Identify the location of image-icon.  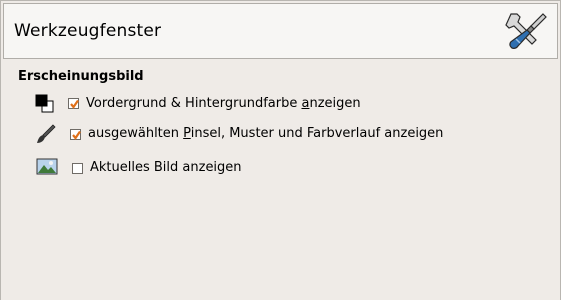
(47, 167).